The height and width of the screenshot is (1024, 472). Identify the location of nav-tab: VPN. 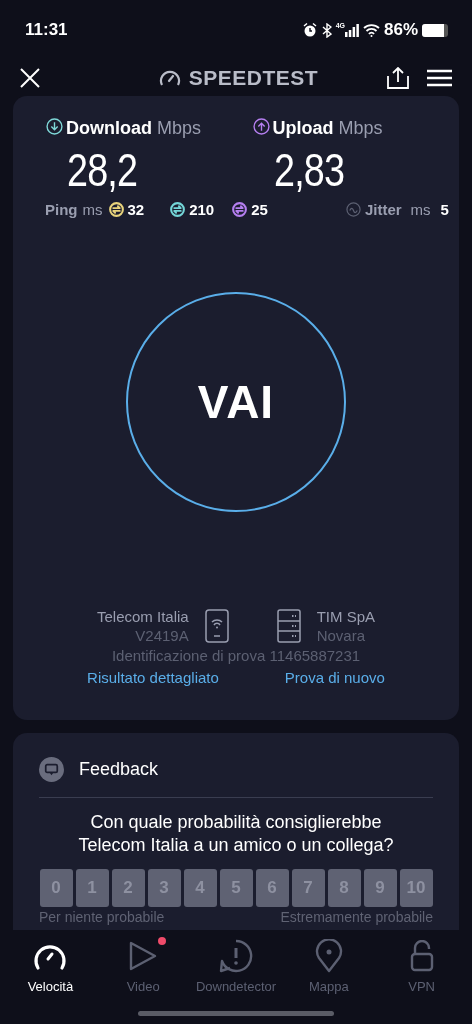
(421, 966).